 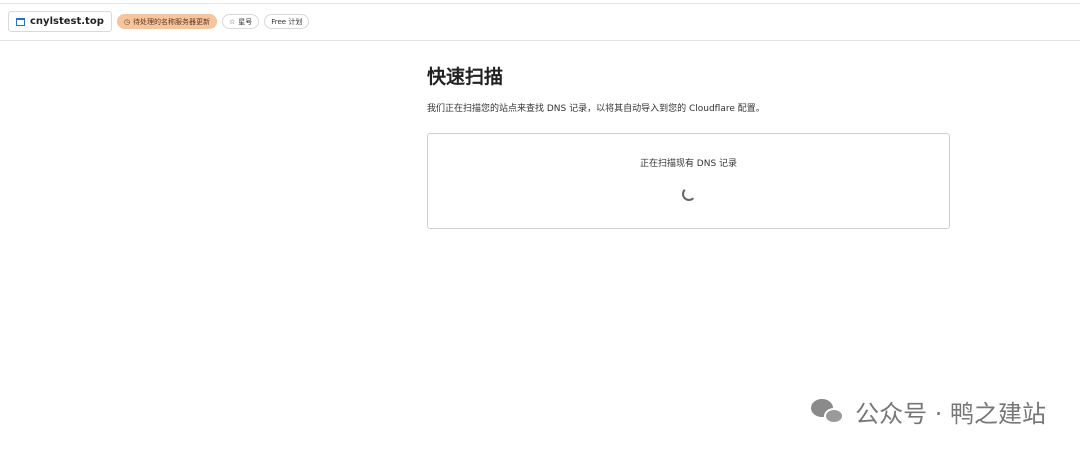 I want to click on domain-name: cnylstest.top, so click(x=67, y=21).